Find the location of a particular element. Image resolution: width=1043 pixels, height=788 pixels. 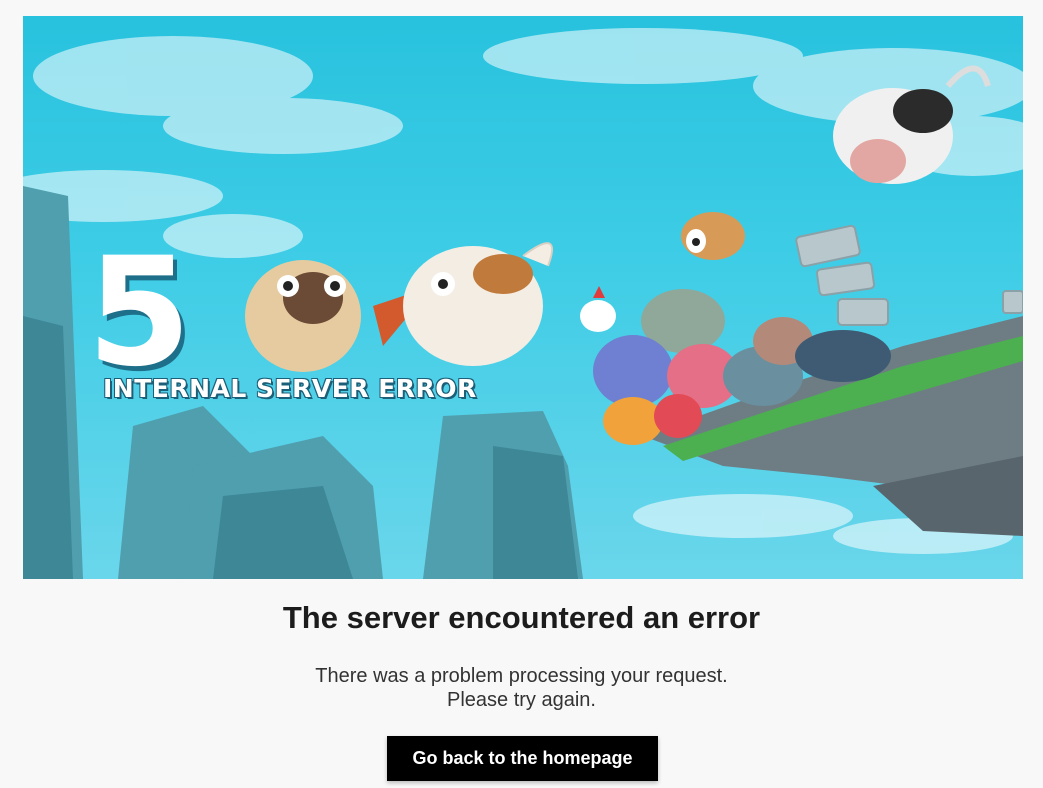

hero-caption: INTERNAL SERVER ERROR is located at coordinates (290, 388).